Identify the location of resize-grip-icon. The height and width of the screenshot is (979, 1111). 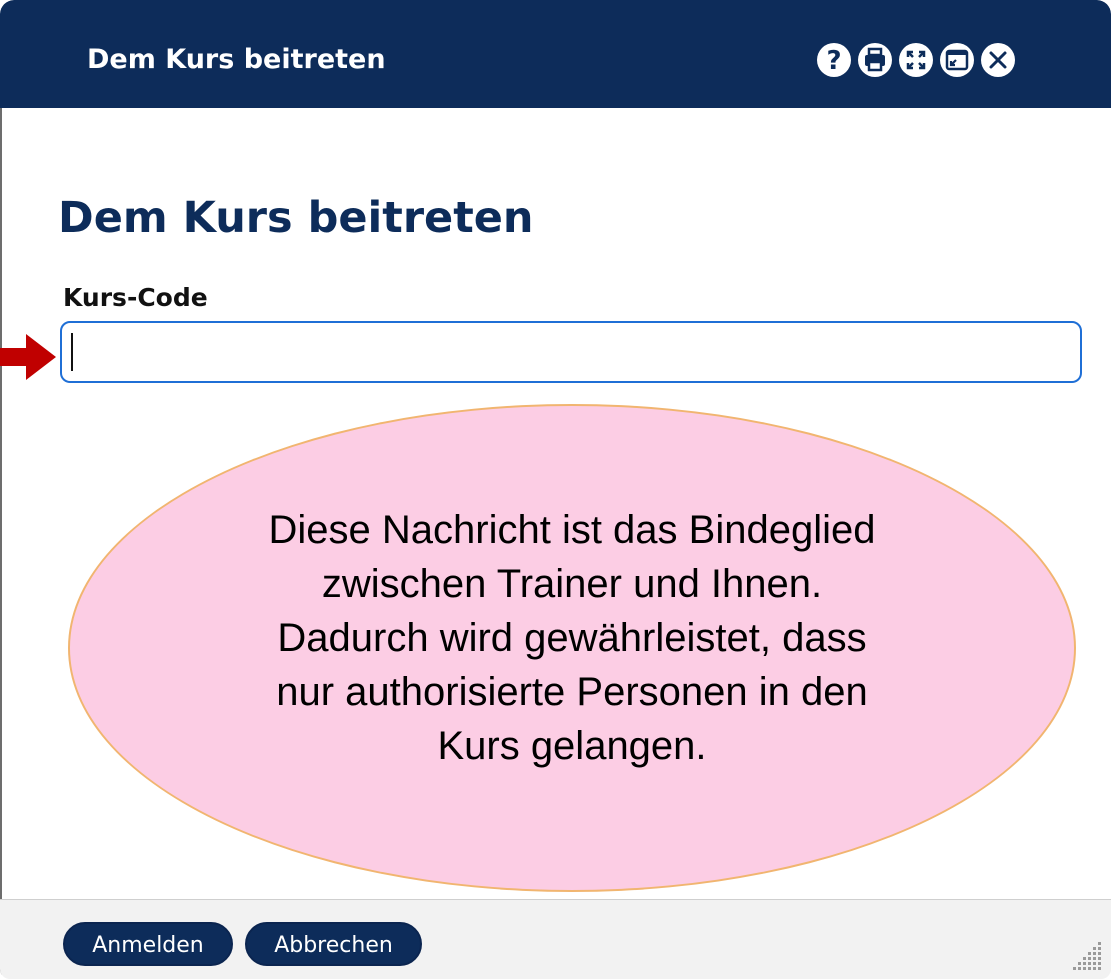
(1086, 956).